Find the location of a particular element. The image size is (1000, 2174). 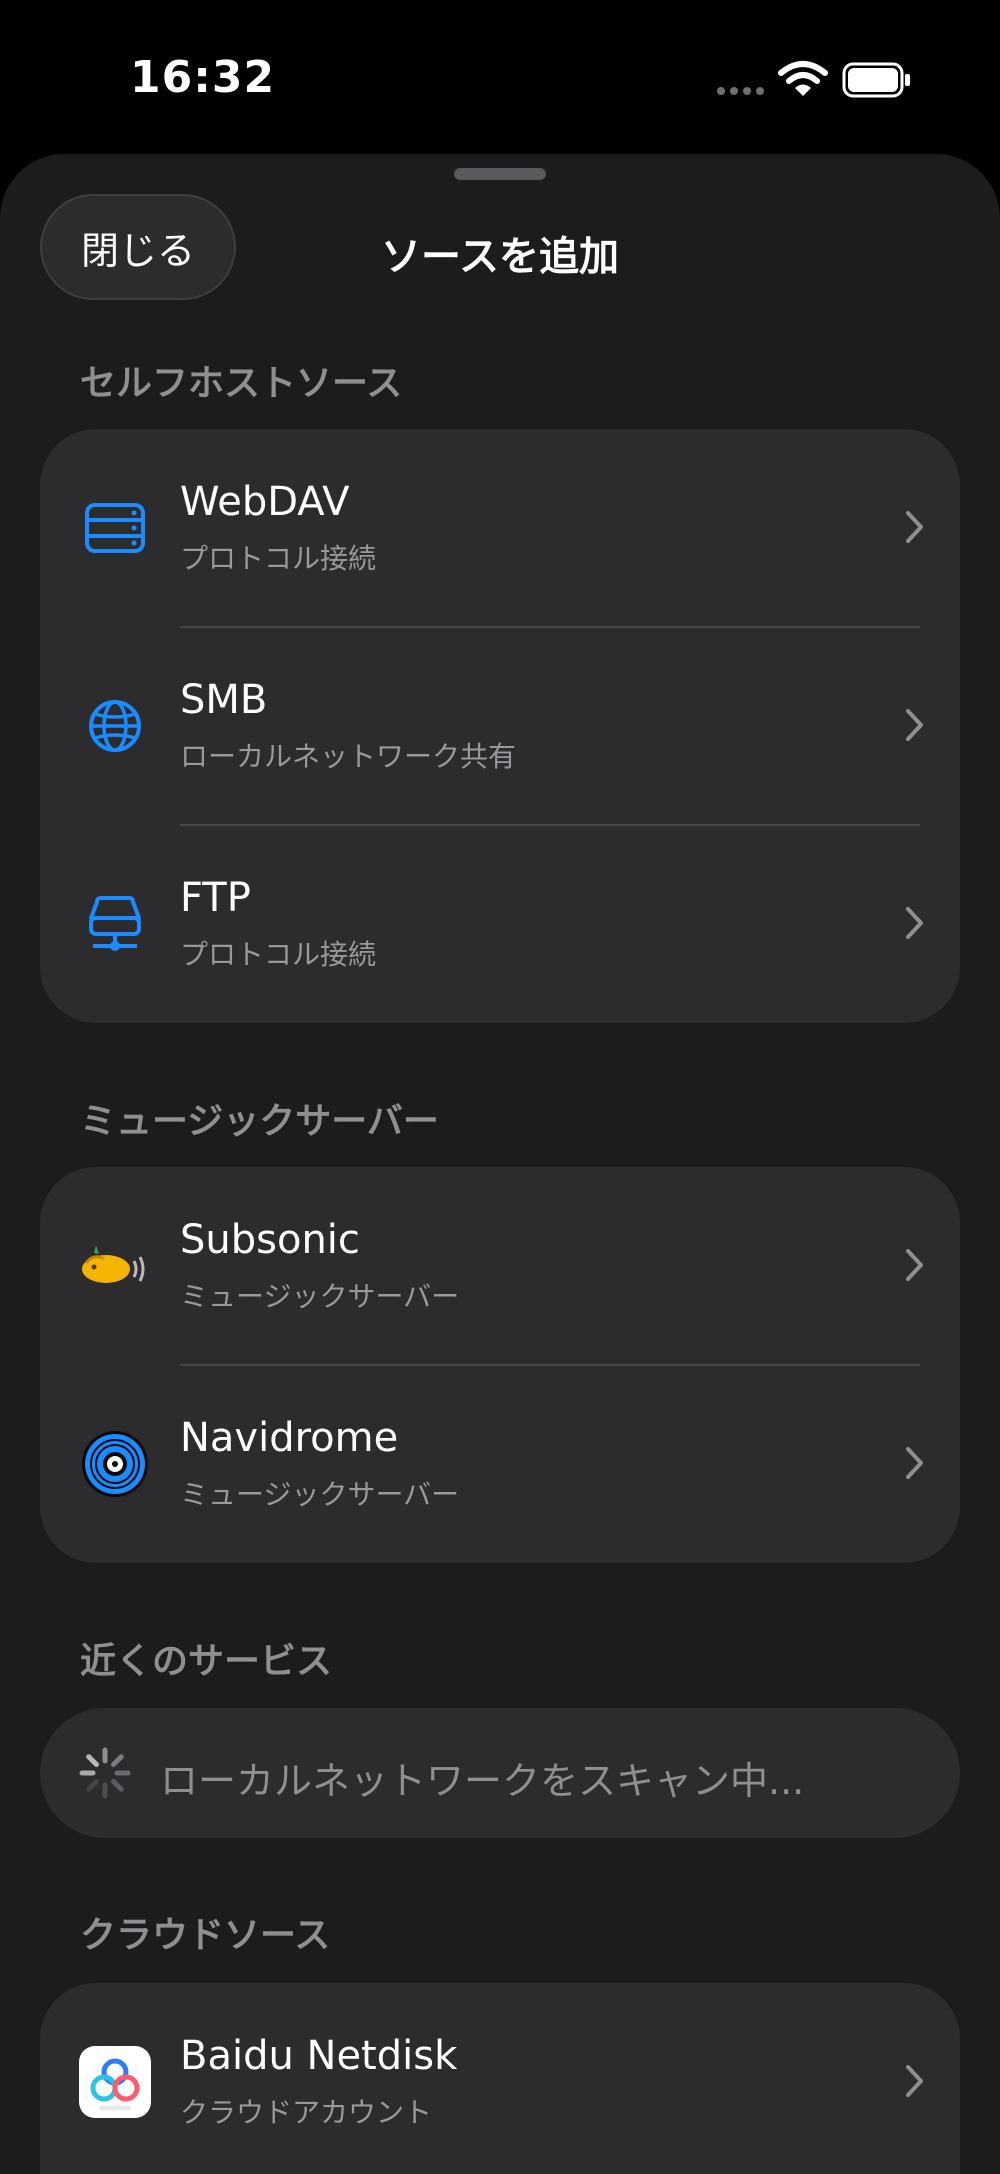

loading-spinner-icon is located at coordinates (105, 1773).